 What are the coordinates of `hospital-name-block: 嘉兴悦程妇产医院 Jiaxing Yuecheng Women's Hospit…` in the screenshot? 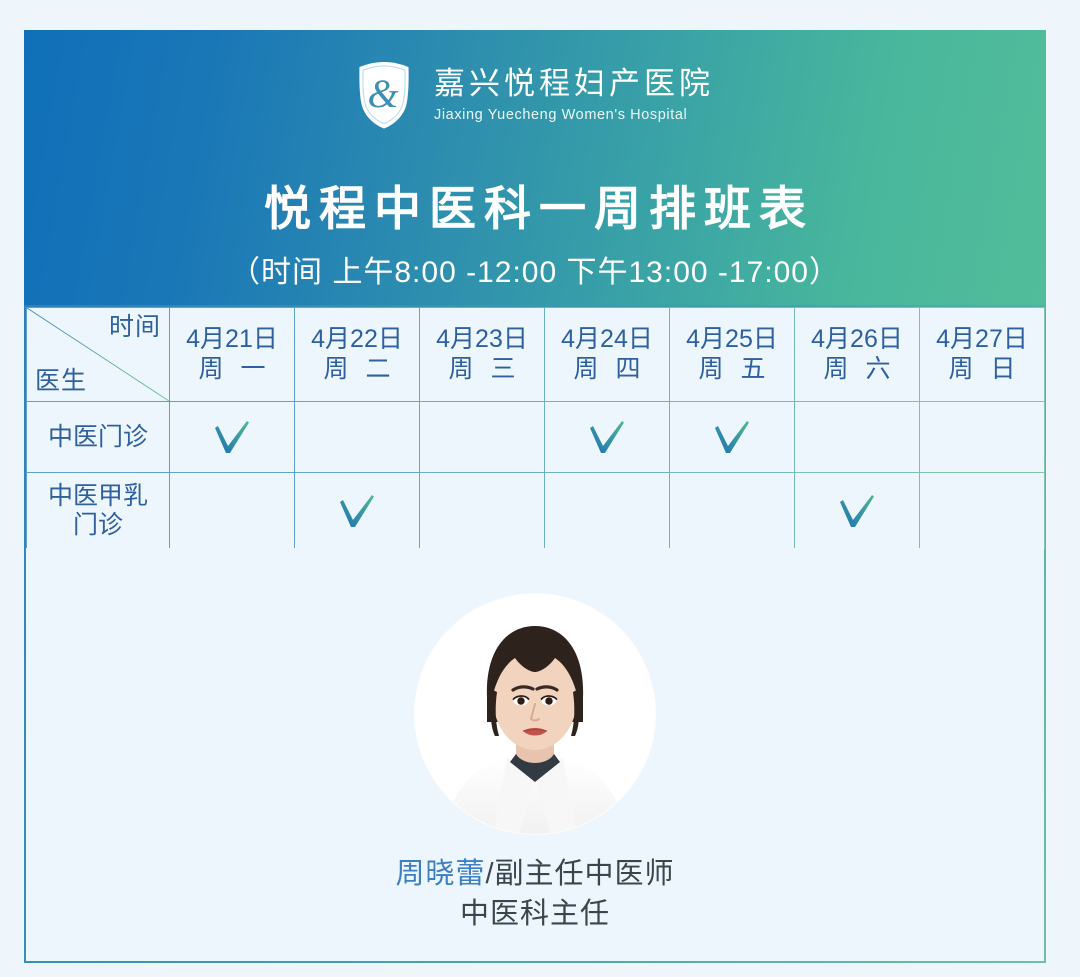 It's located at (574, 95).